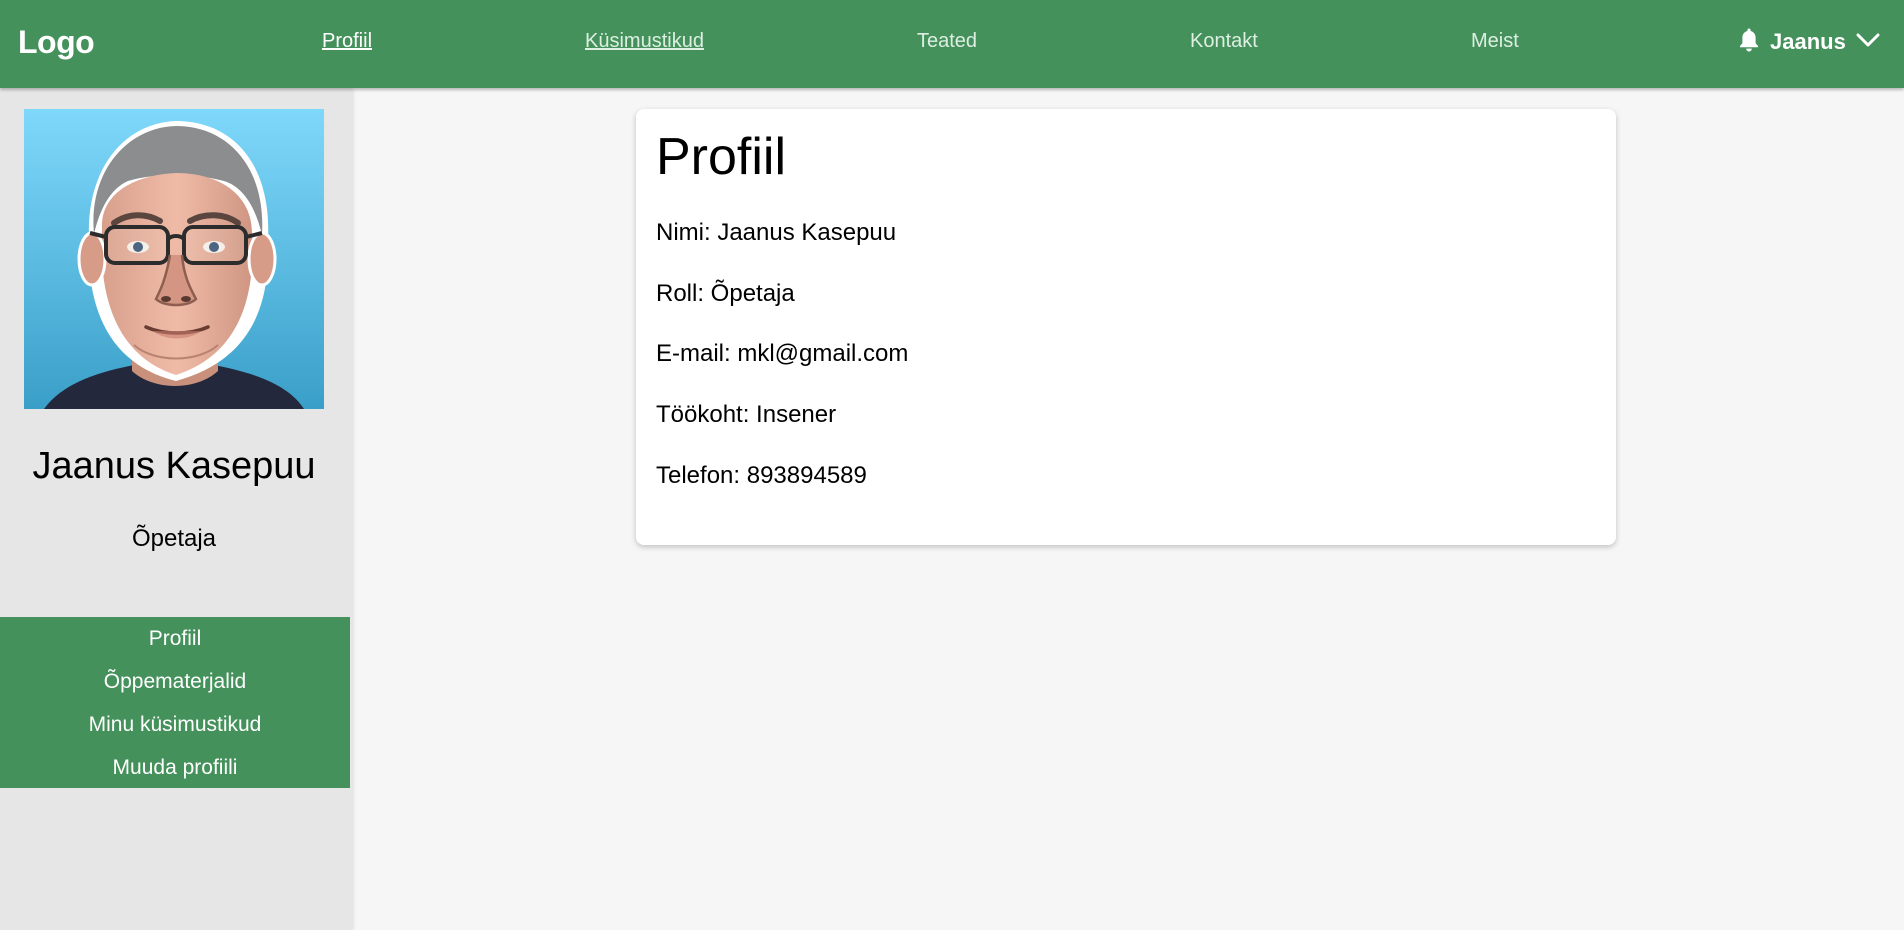 This screenshot has height=930, width=1904. Describe the element at coordinates (175, 638) in the screenshot. I see `sidebar-item-profiil: Profiil` at that location.